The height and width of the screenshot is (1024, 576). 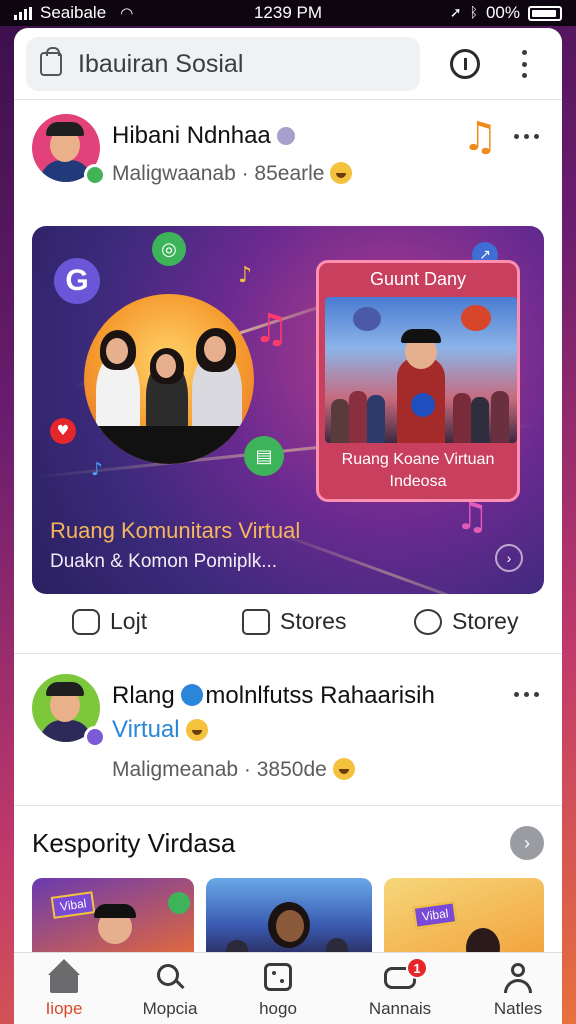 I want to click on top-bar: Ibauiran Sosial, so click(x=288, y=64).